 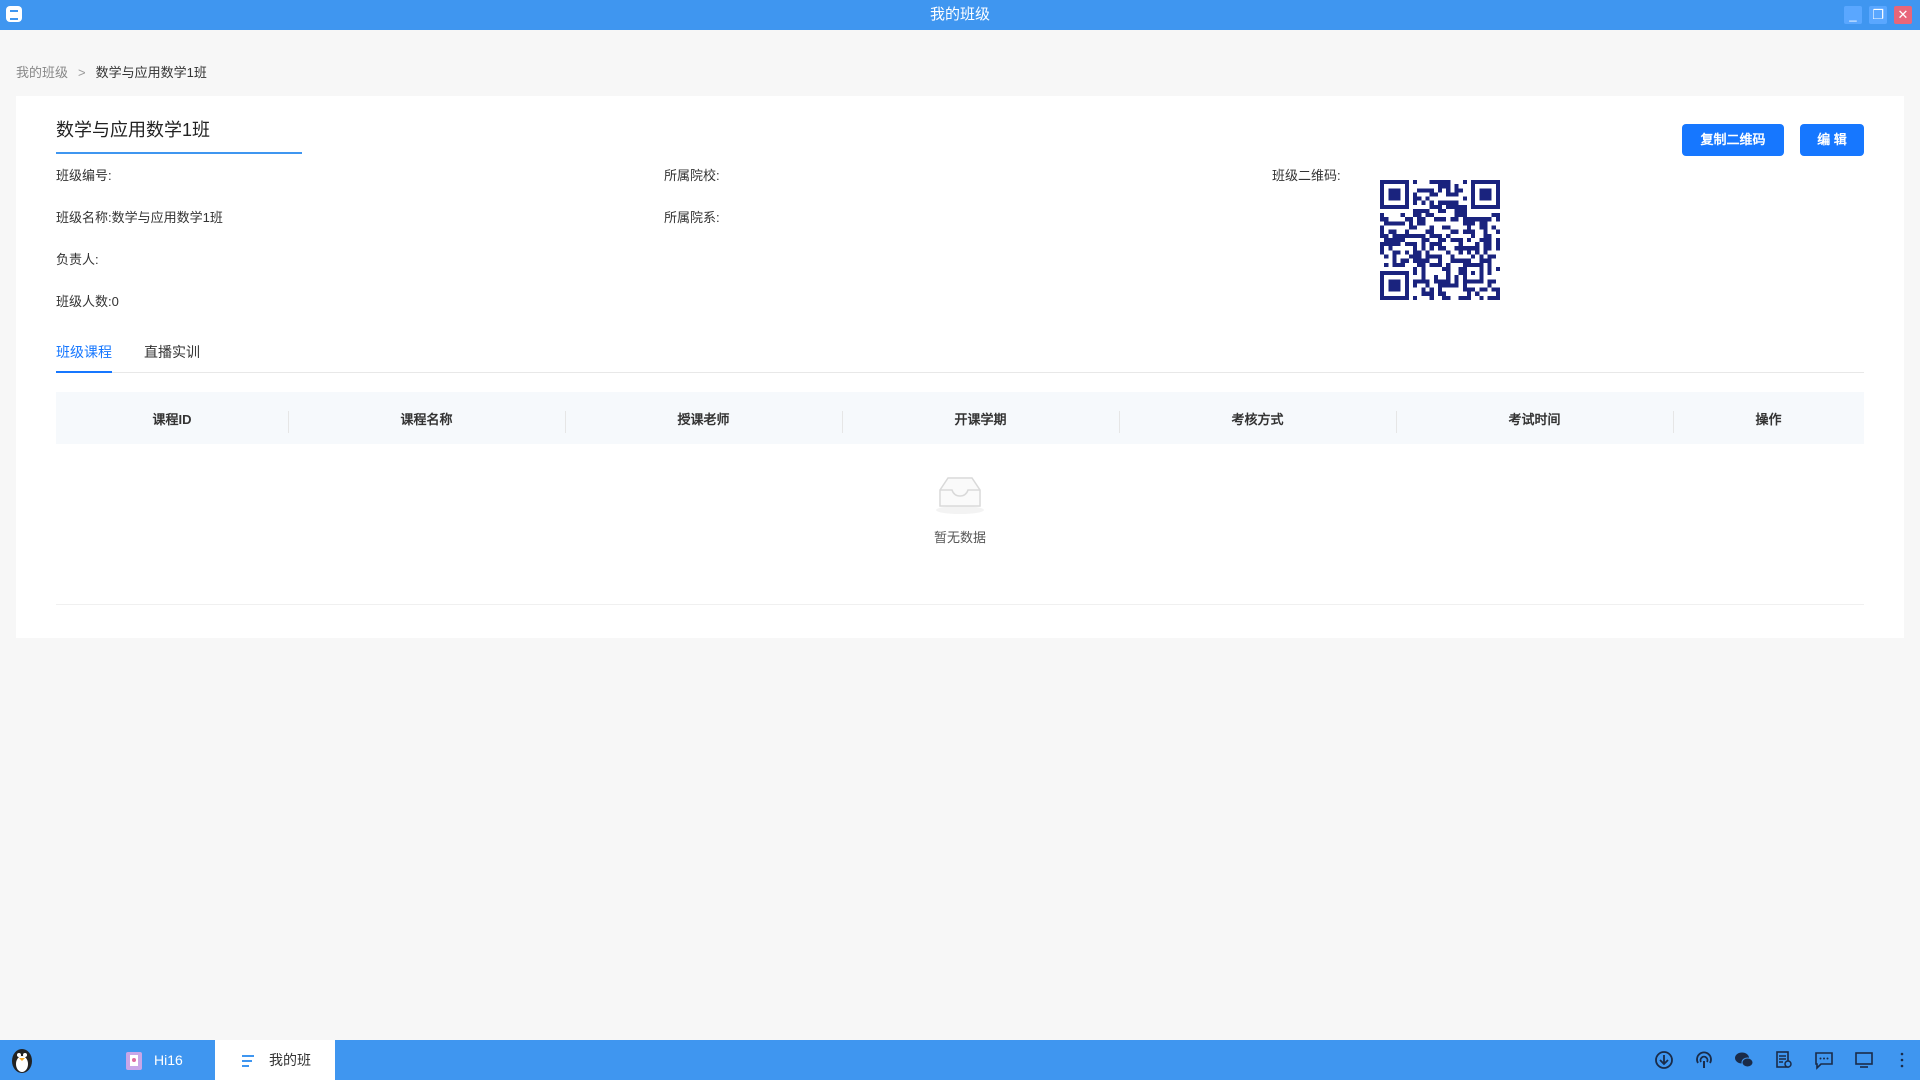 I want to click on document-search-icon, so click(x=1784, y=1060).